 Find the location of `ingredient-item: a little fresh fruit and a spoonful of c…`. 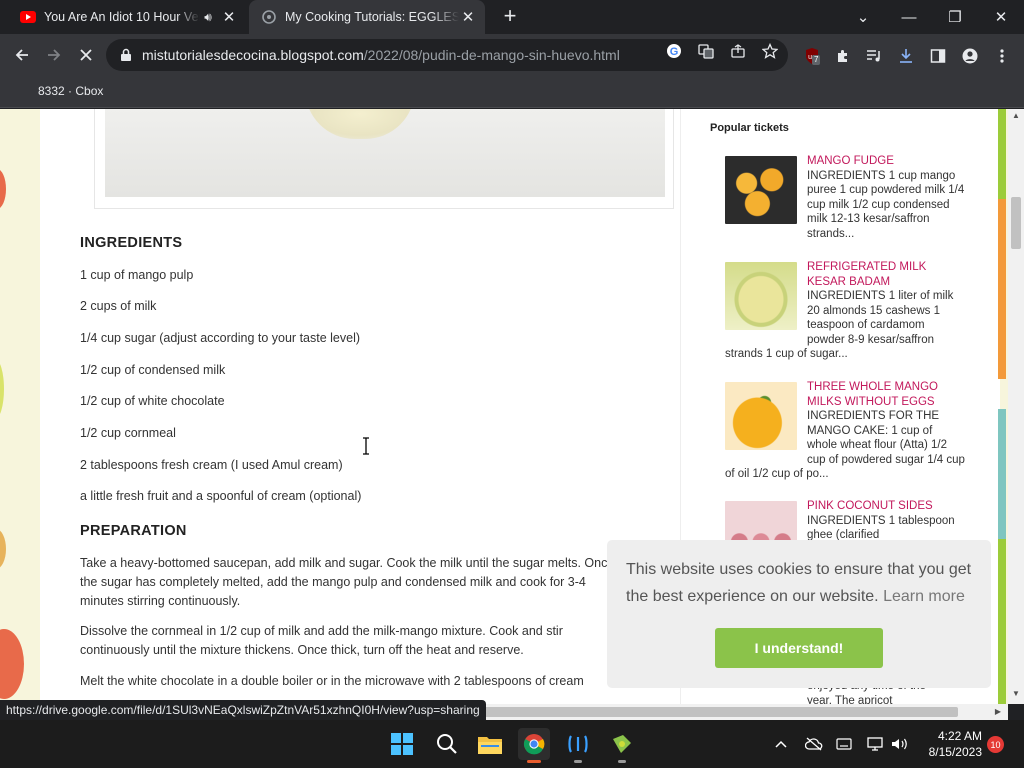

ingredient-item: a little fresh fruit and a spoonful of c… is located at coordinates (221, 496).